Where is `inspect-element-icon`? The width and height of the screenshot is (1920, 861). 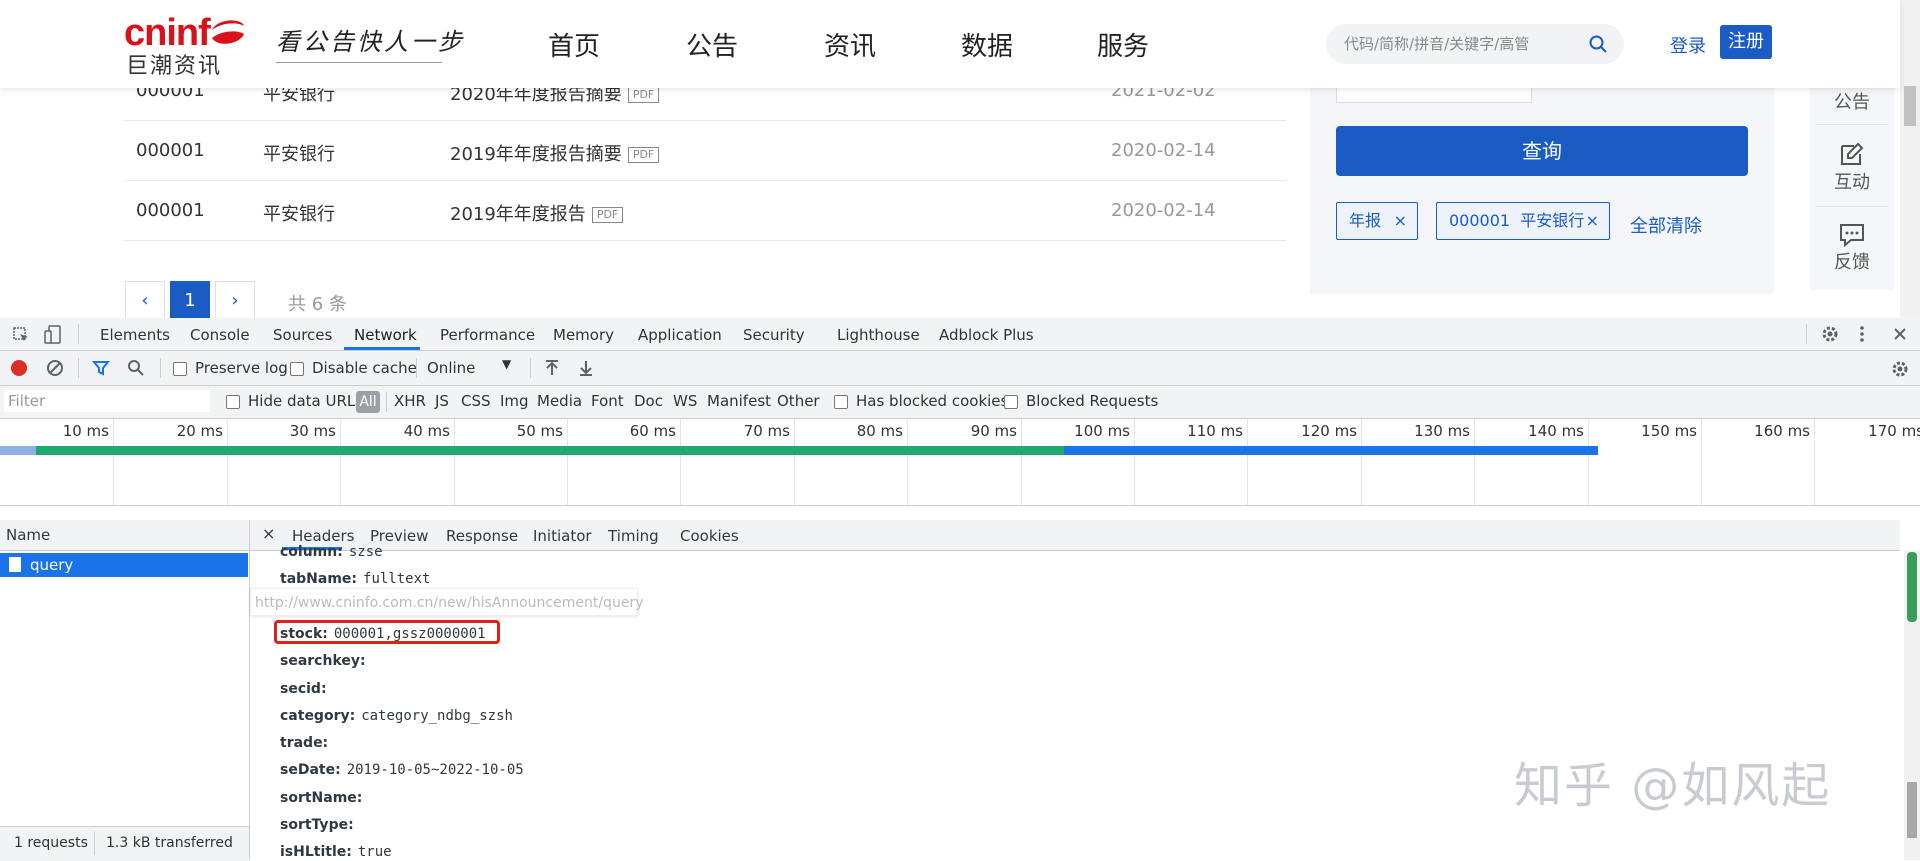 inspect-element-icon is located at coordinates (21, 335).